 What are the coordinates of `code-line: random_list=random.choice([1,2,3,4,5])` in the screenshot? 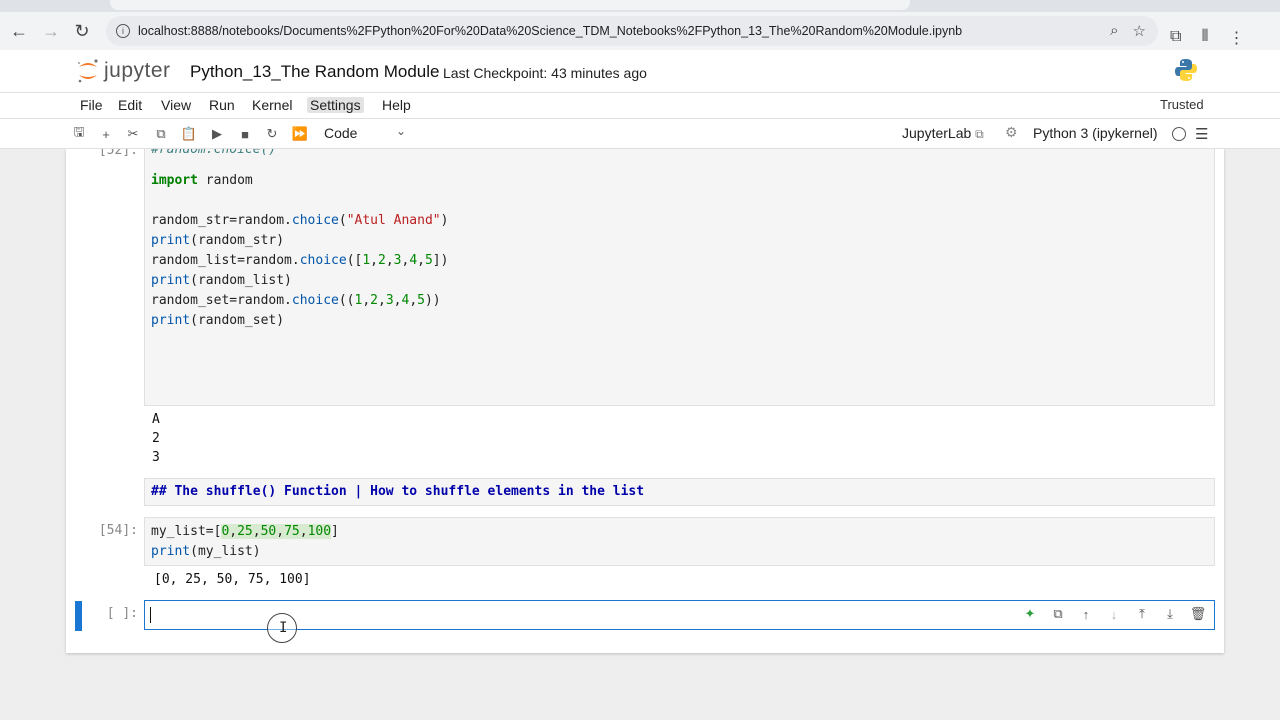 It's located at (300, 260).